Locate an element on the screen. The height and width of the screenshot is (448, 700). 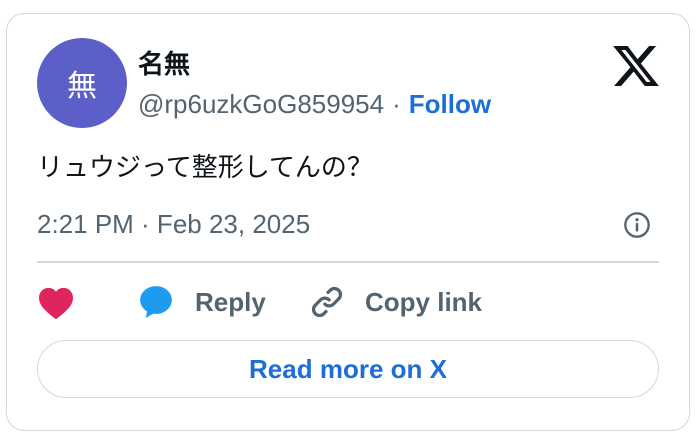
reply-button: Reply is located at coordinates (201, 302).